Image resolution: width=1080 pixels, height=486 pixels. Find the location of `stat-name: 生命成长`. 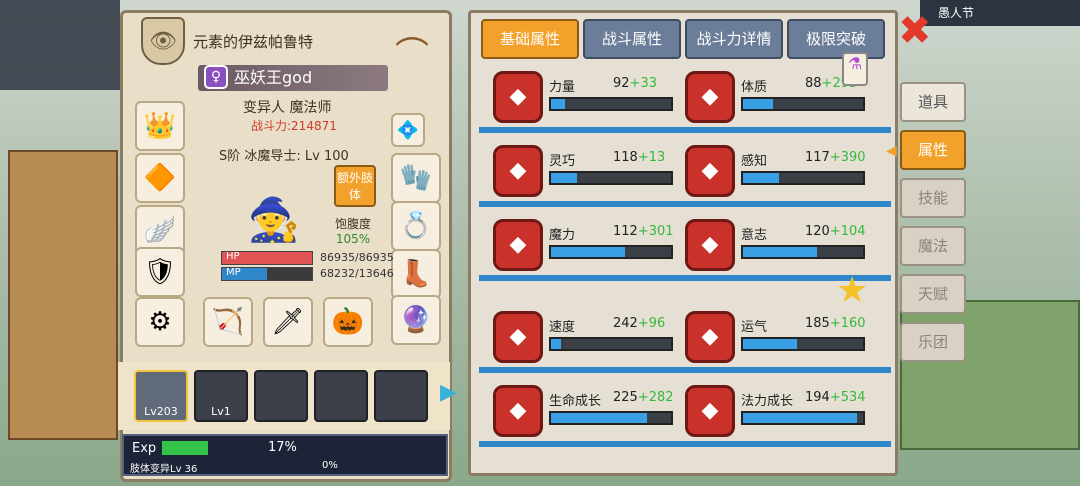

stat-name: 生命成长 is located at coordinates (575, 401).